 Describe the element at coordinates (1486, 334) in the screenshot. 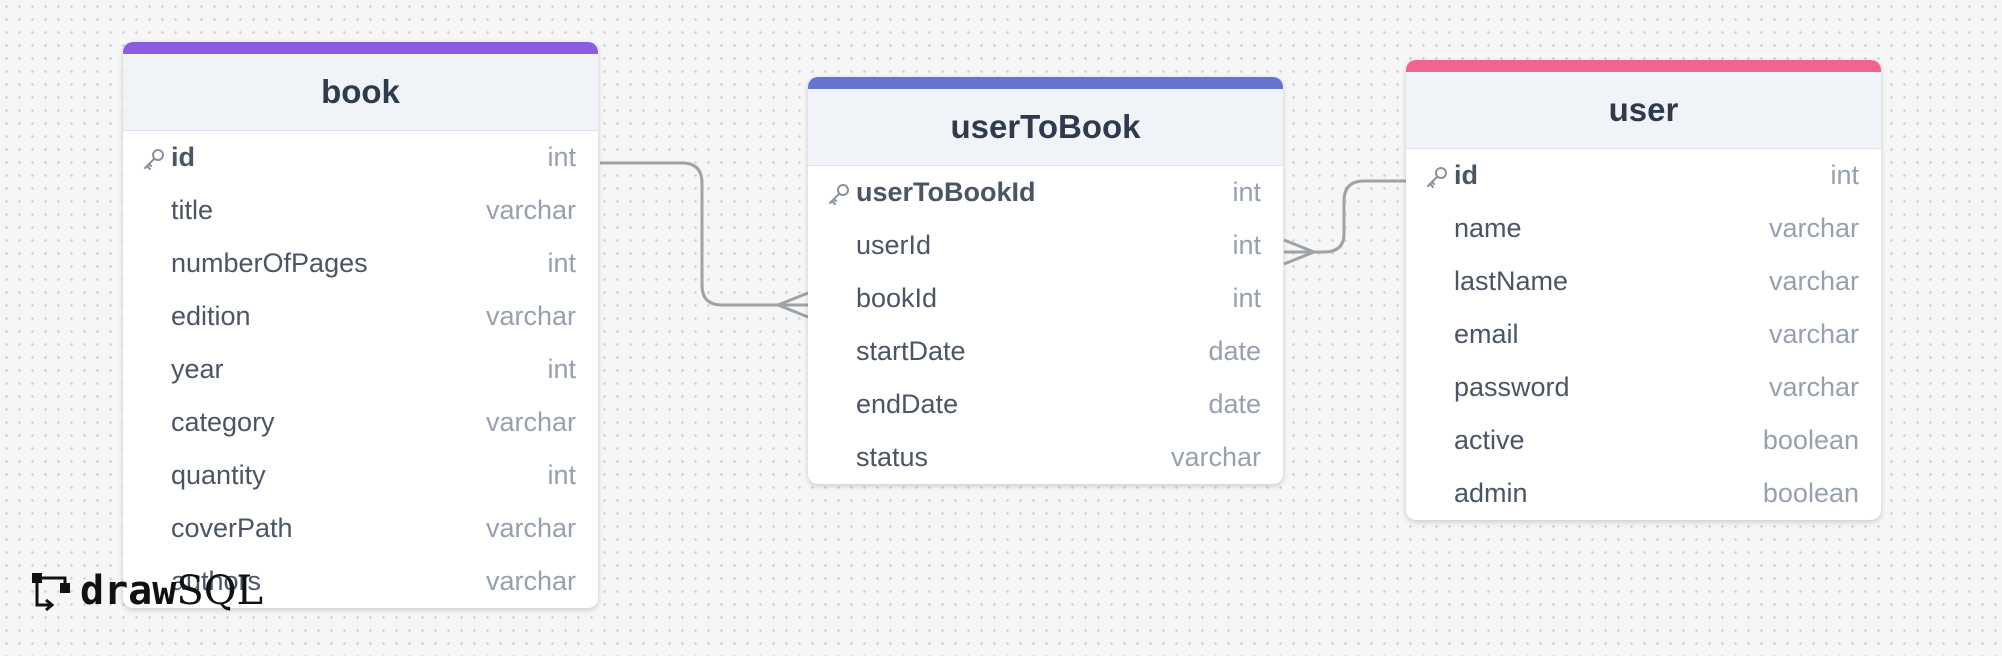

I see `column-name: email` at that location.